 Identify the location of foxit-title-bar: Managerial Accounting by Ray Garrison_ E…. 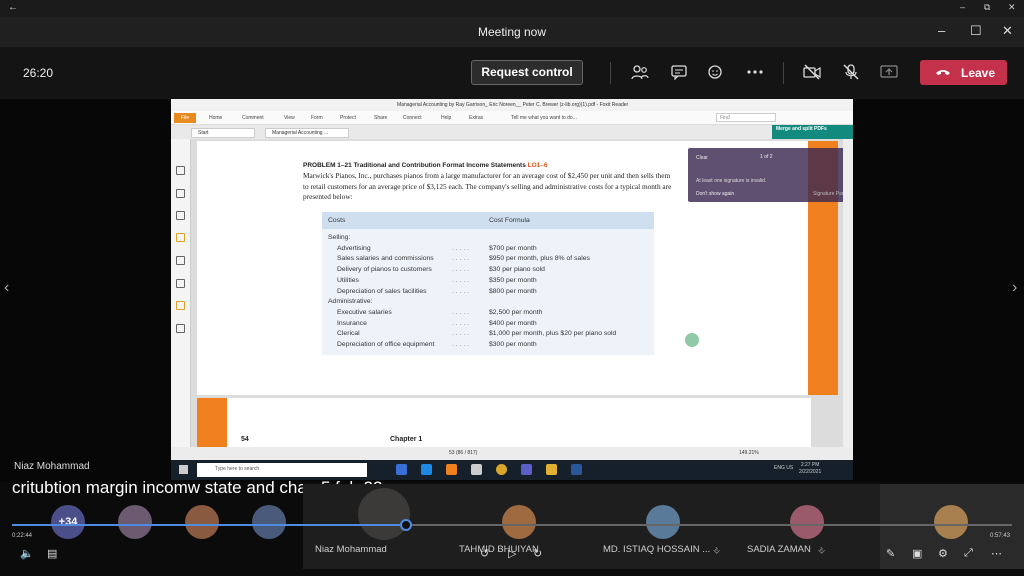
(512, 105).